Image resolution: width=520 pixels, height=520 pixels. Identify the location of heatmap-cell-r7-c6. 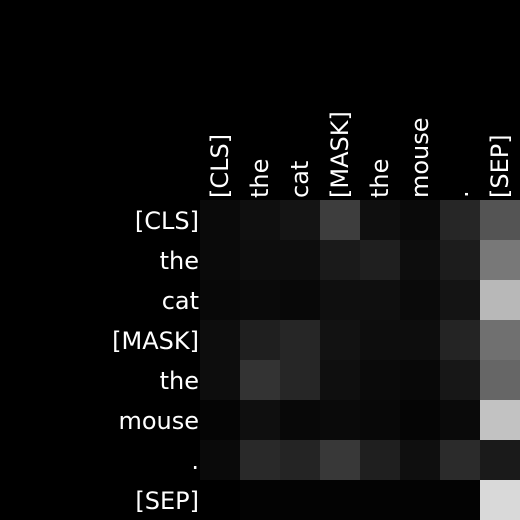
(460, 500).